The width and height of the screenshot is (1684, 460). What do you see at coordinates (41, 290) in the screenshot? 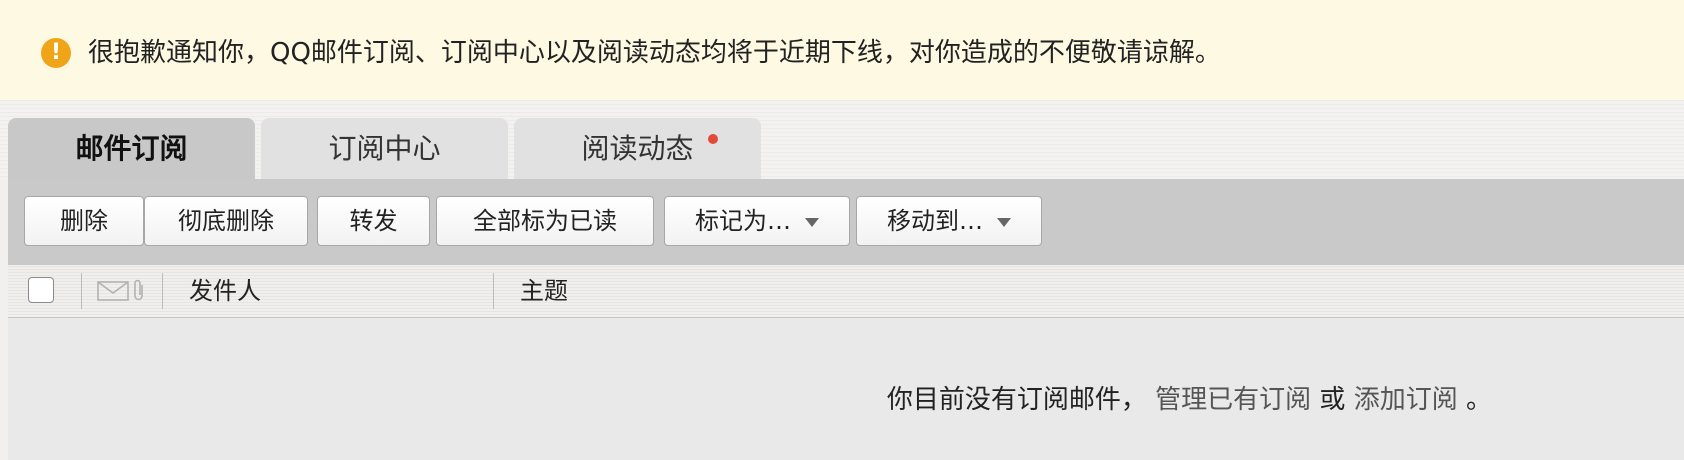
I see `select-all-checkbox` at bounding box center [41, 290].